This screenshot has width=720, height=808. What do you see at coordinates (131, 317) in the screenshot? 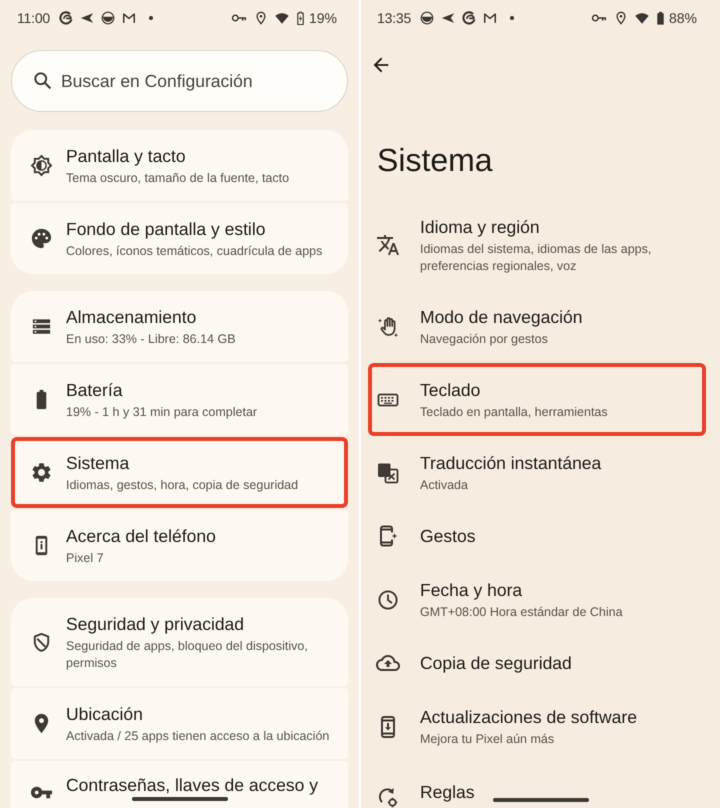
I see `item-title: Almacenamiento` at bounding box center [131, 317].